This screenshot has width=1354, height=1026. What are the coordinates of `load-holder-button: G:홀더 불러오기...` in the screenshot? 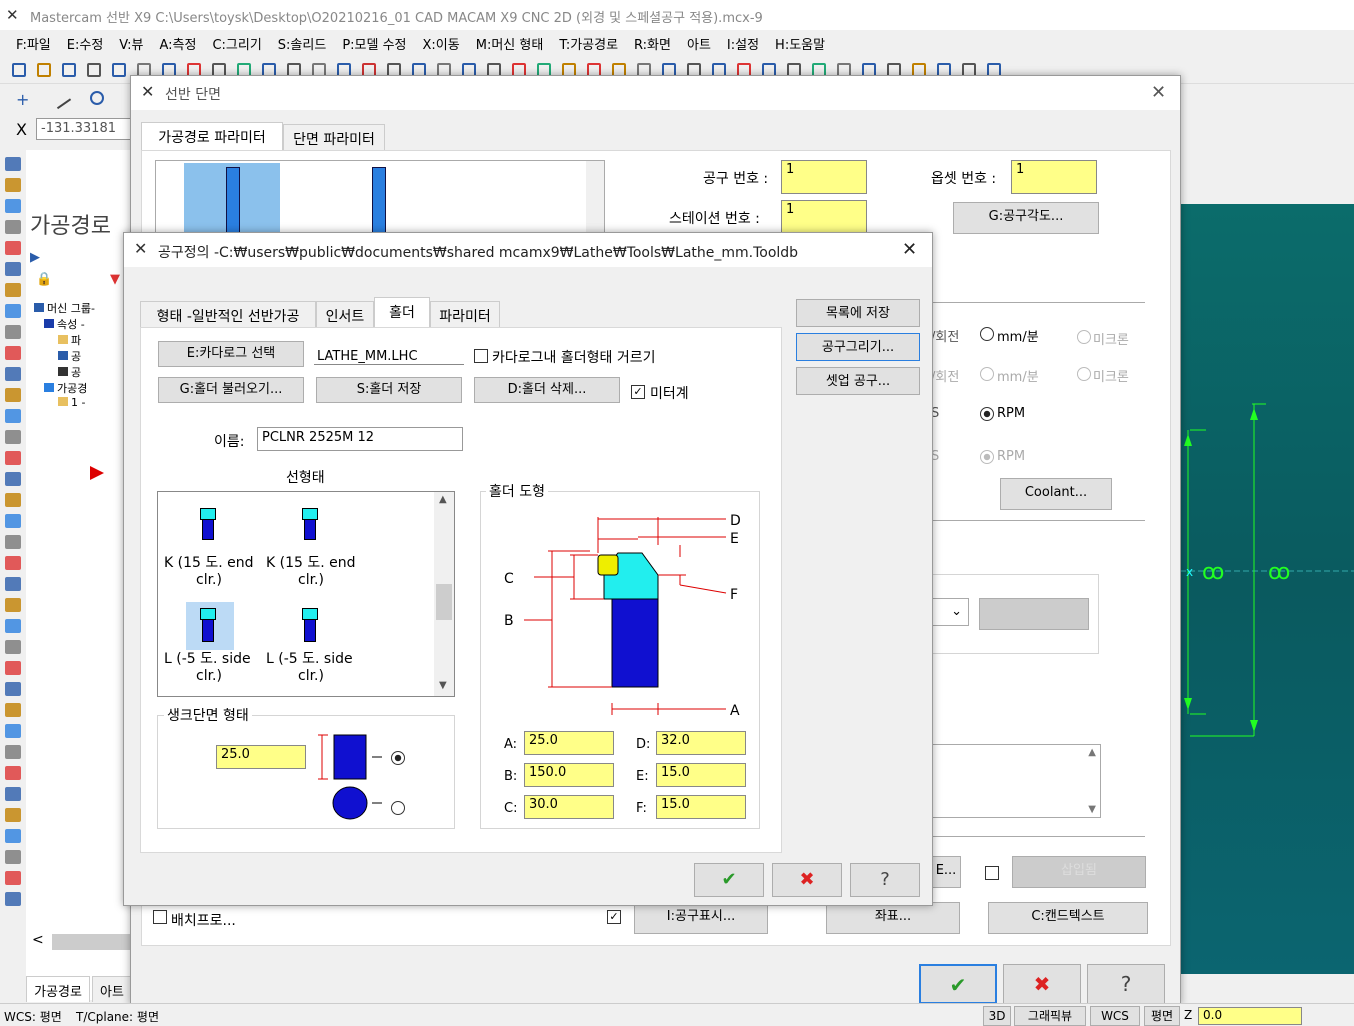 It's located at (231, 390).